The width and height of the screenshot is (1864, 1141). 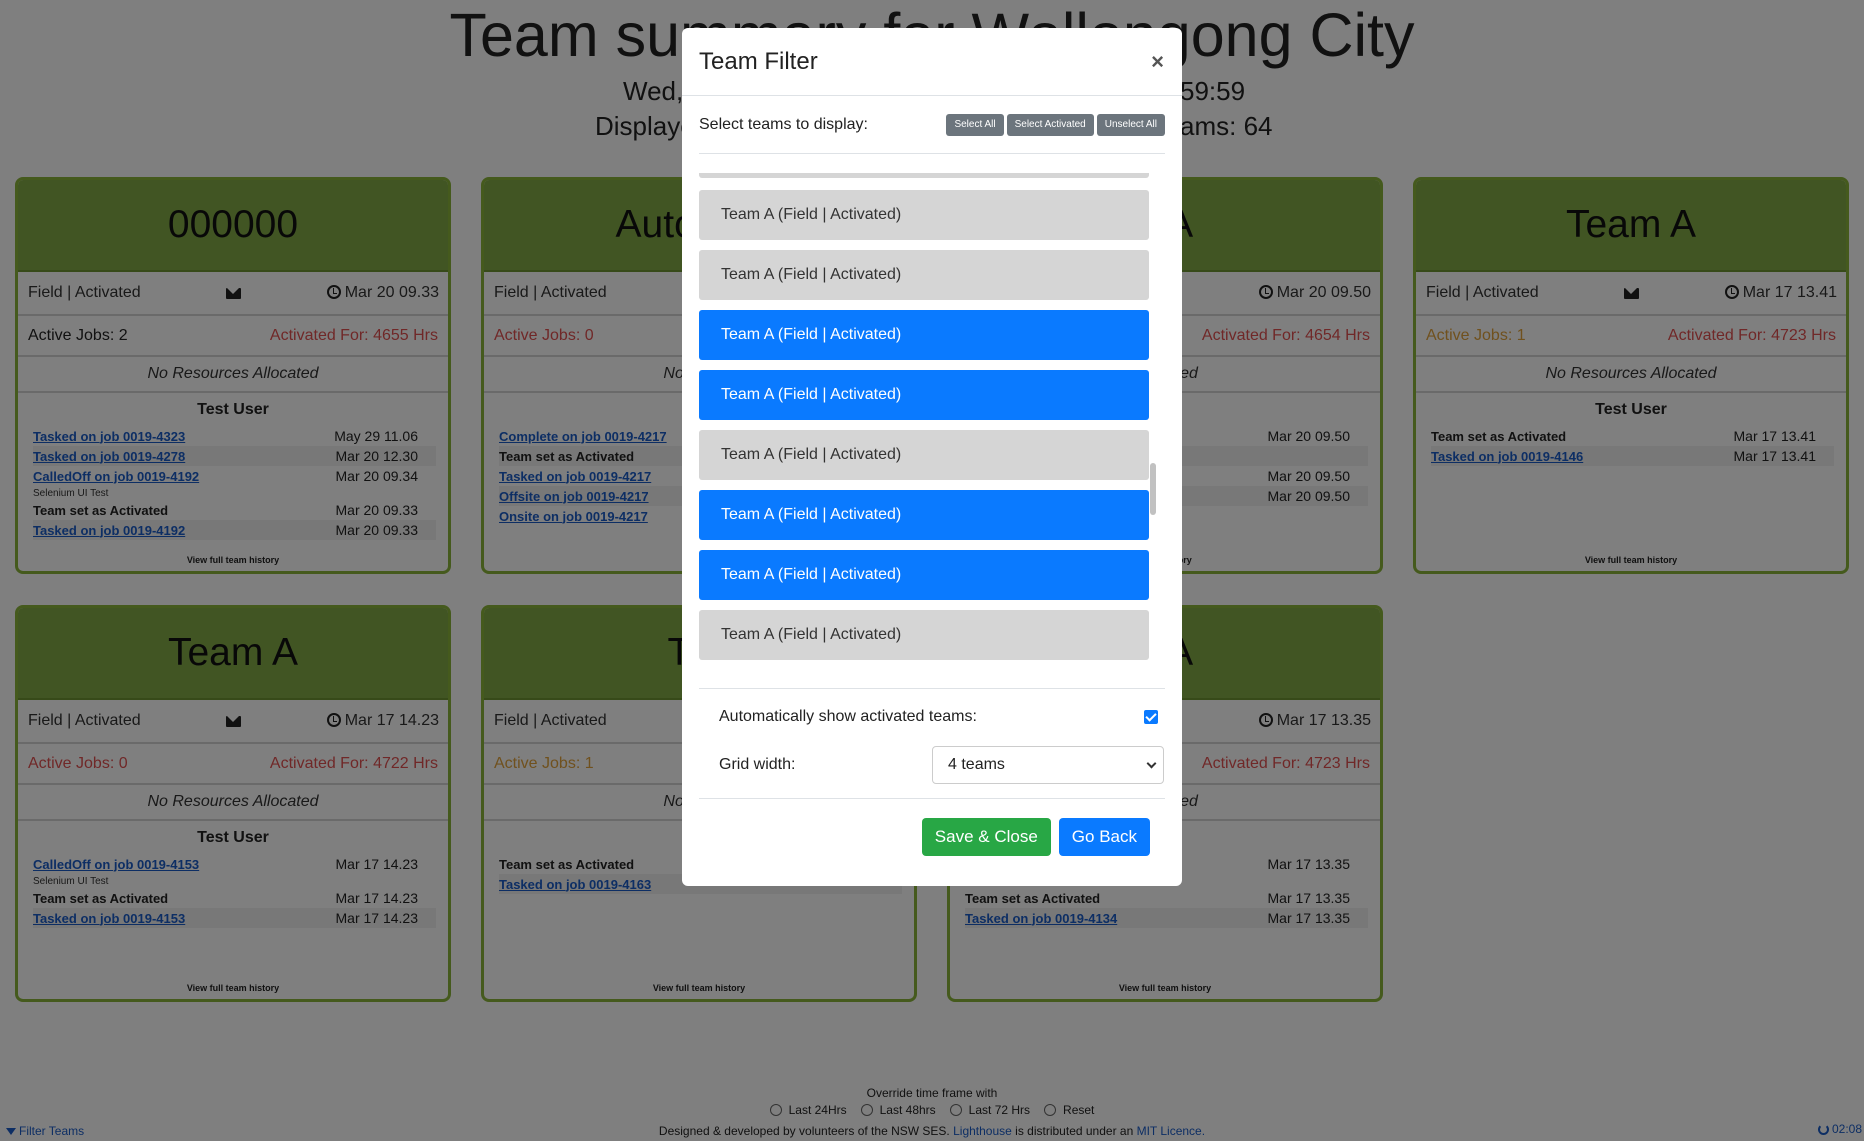 What do you see at coordinates (1104, 837) in the screenshot?
I see `go-back-button: Go Back` at bounding box center [1104, 837].